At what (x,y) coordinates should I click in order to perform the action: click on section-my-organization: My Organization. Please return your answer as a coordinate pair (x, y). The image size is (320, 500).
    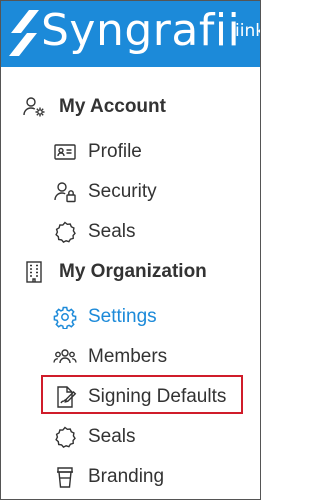
    Looking at the image, I should click on (130, 272).